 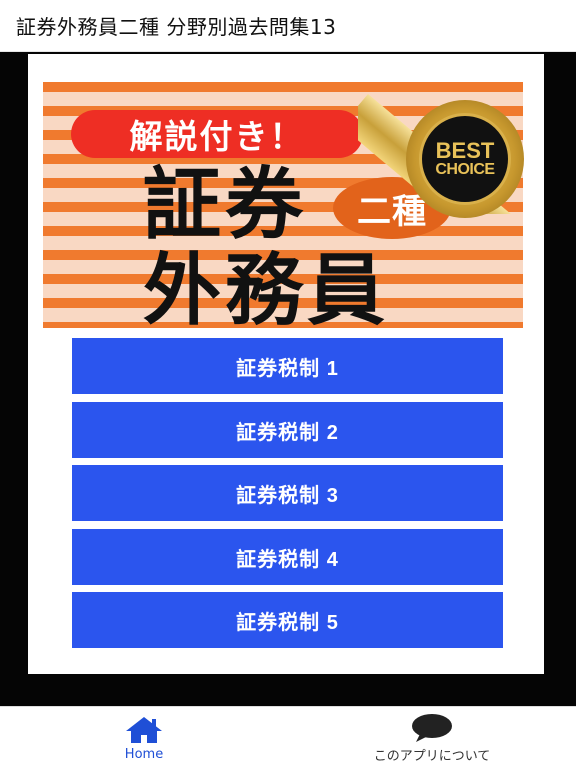 What do you see at coordinates (465, 169) in the screenshot?
I see `badge-line-choice: CHOICE` at bounding box center [465, 169].